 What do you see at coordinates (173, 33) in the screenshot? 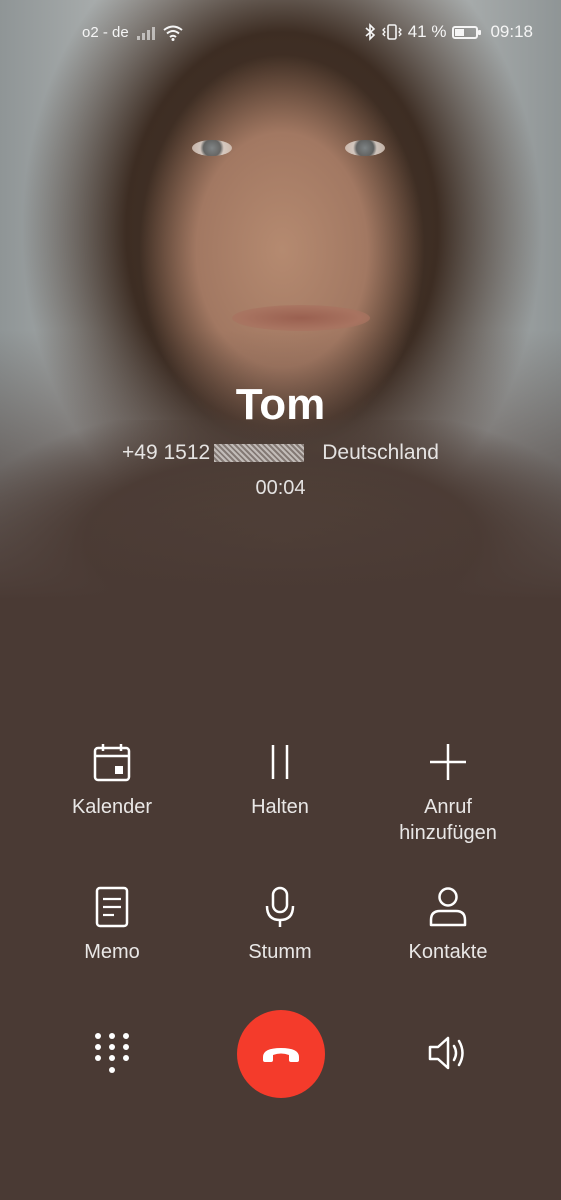
I see `wifi-icon` at bounding box center [173, 33].